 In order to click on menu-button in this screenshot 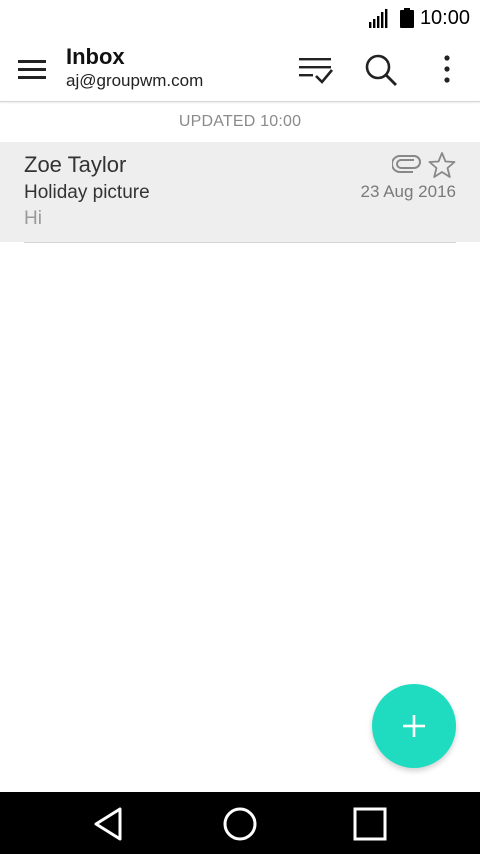, I will do `click(33, 70)`.